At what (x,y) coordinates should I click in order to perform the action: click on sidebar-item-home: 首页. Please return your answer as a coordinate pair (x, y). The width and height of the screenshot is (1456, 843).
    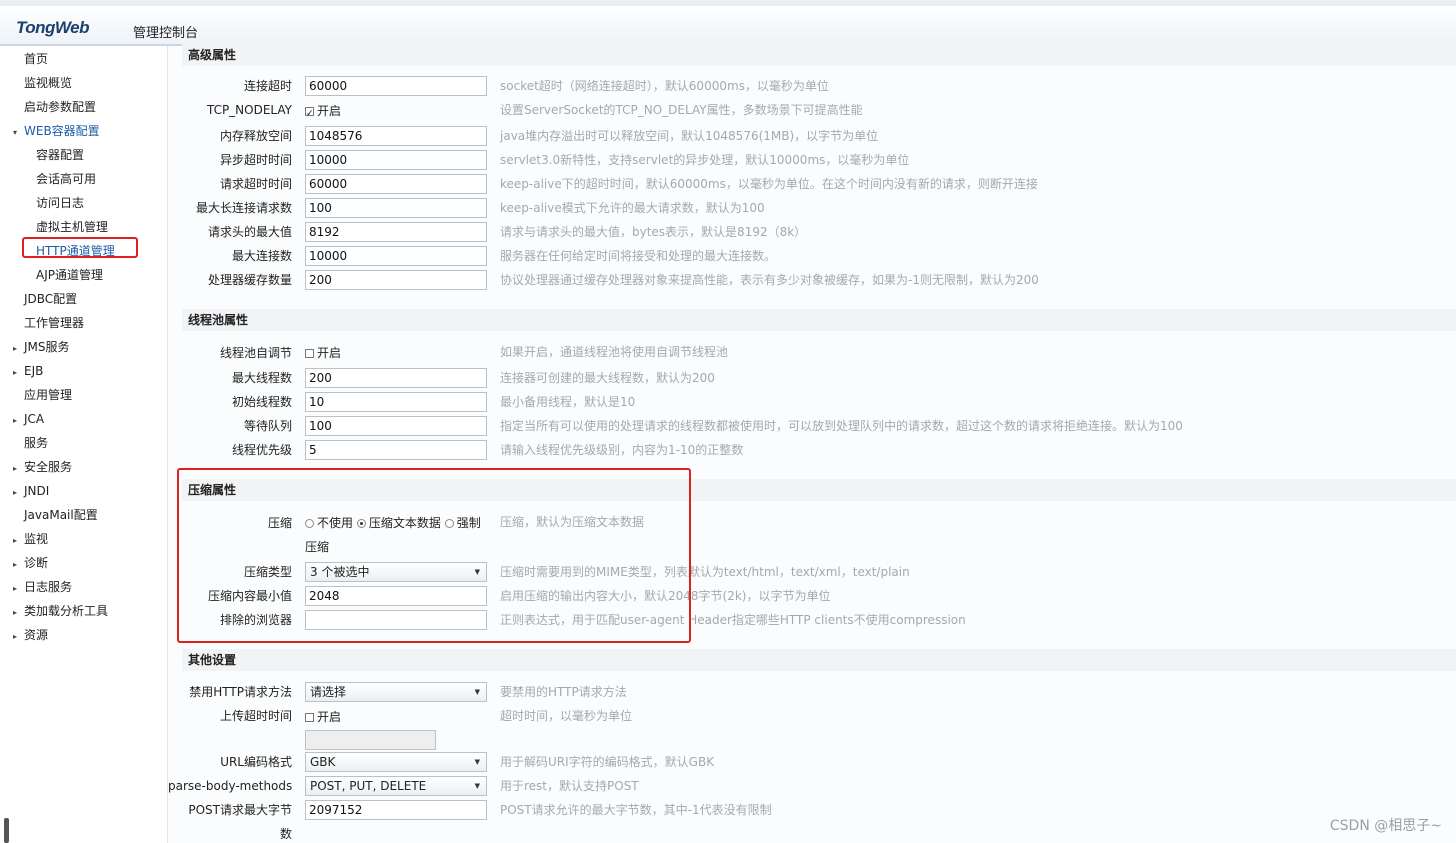
    Looking at the image, I should click on (31, 59).